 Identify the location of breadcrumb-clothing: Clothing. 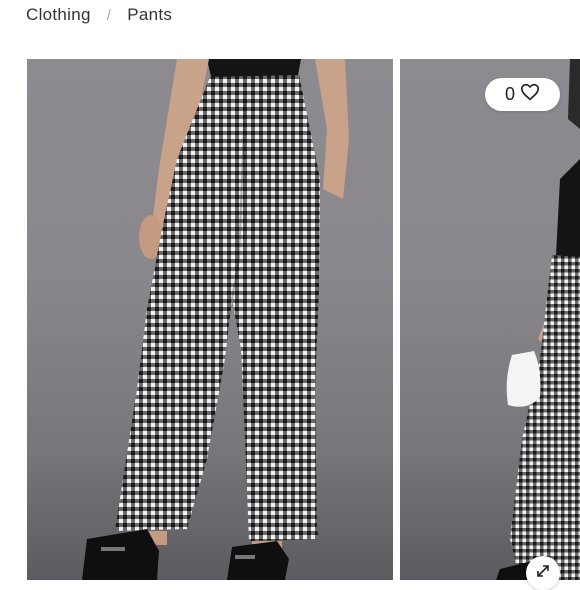
(58, 15).